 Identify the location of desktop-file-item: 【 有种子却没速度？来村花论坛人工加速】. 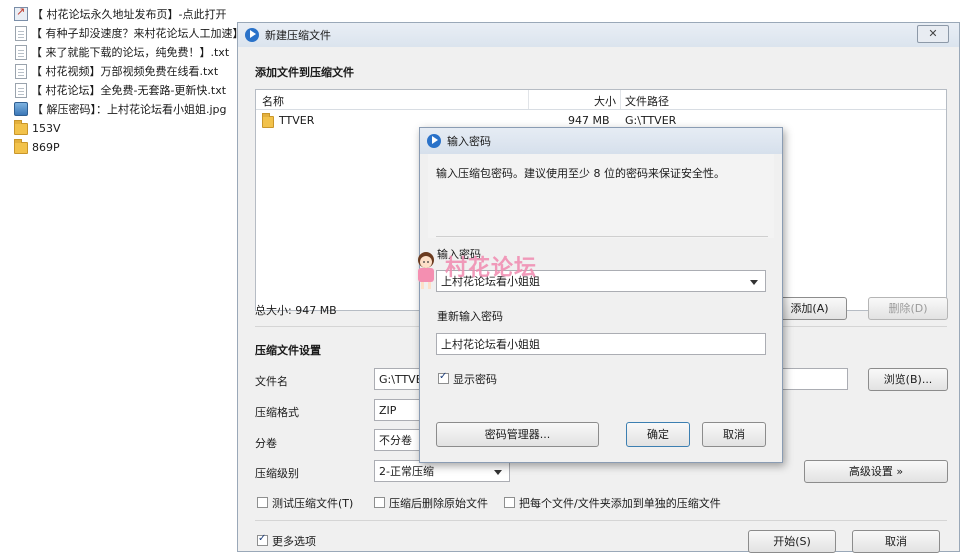
(129, 33).